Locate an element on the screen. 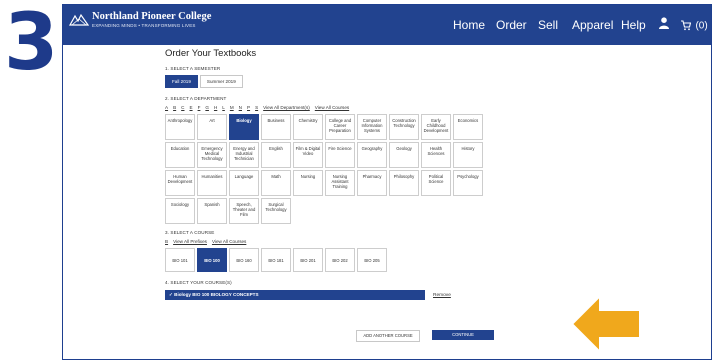 The image size is (712, 364). letter-filter: C is located at coordinates (182, 107).